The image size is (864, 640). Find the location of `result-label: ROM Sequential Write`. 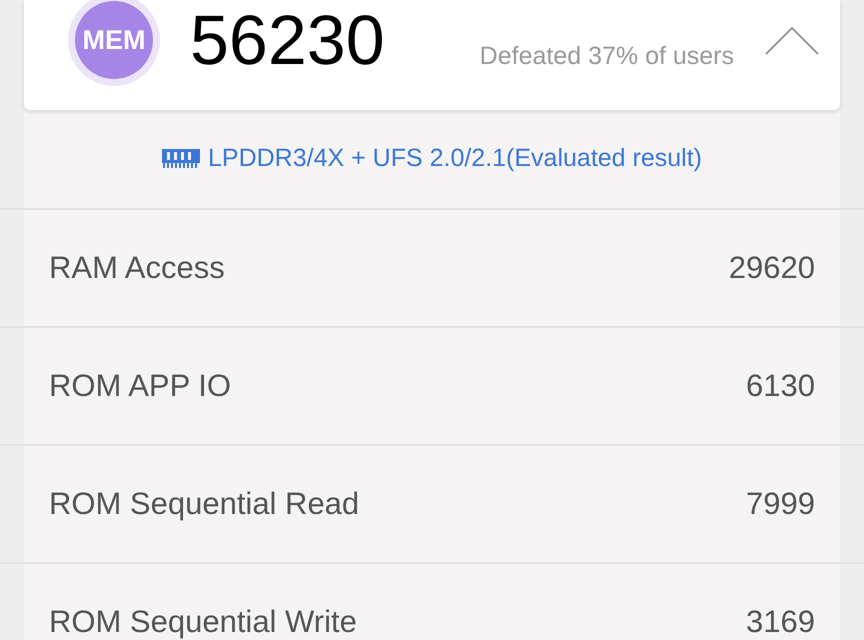

result-label: ROM Sequential Write is located at coordinates (203, 621).